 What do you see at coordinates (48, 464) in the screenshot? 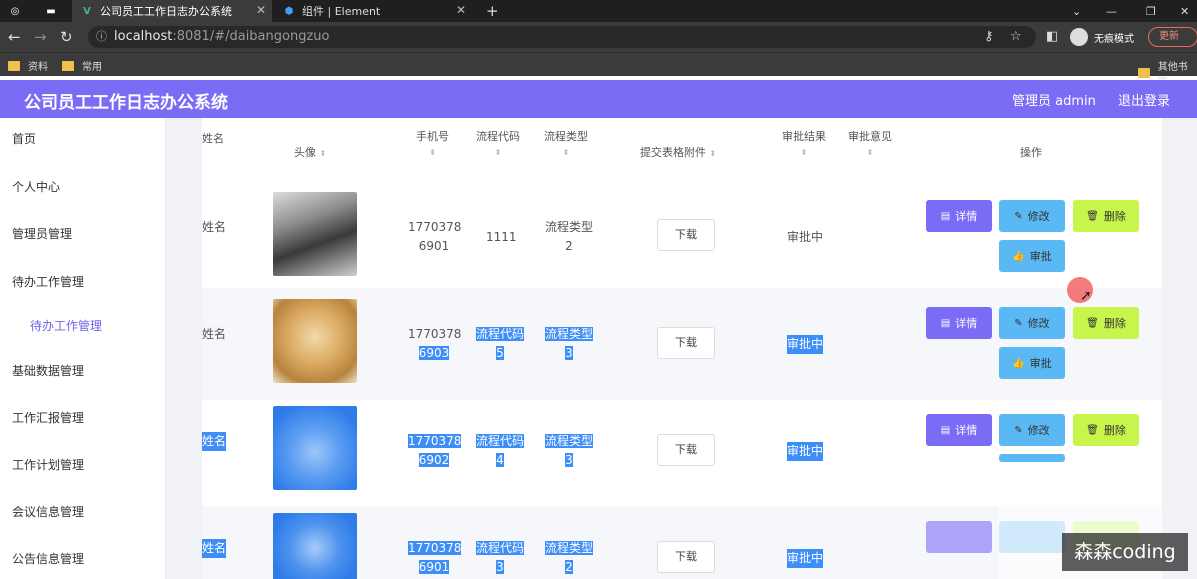
I see `sidebar-item-plan: 工作计划管理` at bounding box center [48, 464].